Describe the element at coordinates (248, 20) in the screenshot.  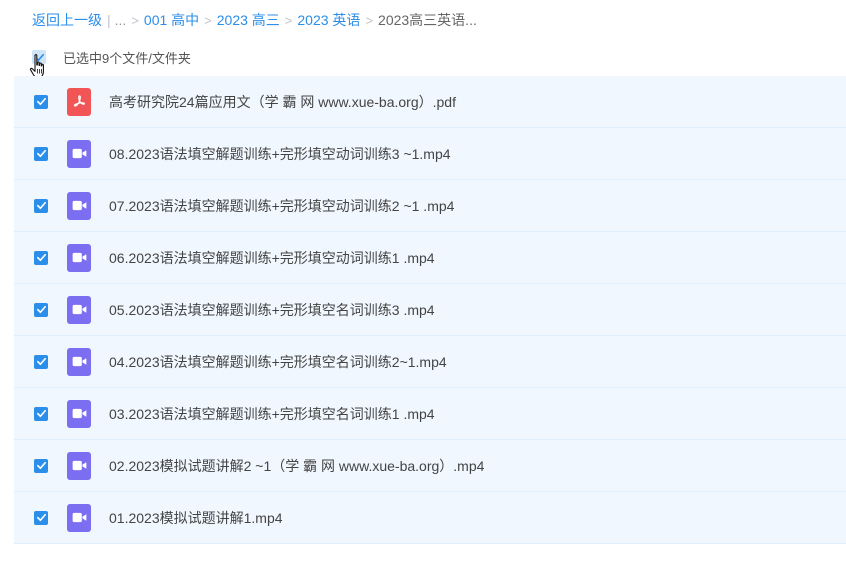
I see `breadcrumb-item-senior-three: 2023 高三` at that location.